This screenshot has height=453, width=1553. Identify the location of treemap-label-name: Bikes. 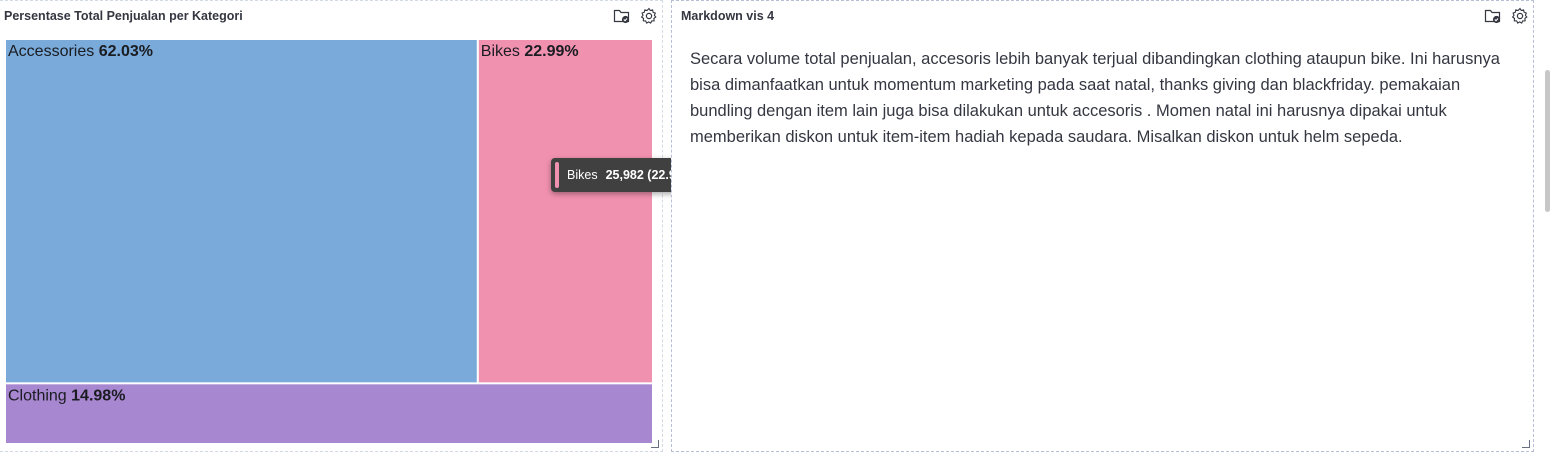
(503, 51).